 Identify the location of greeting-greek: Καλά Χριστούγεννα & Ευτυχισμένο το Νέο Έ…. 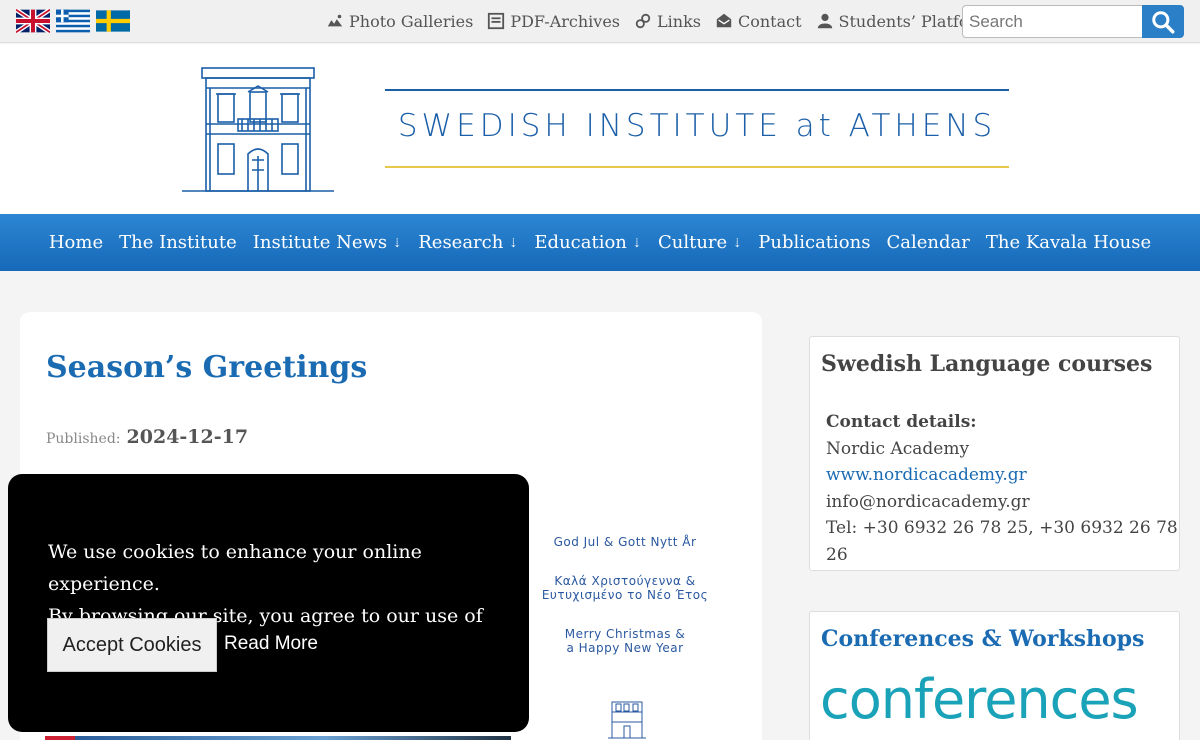
(625, 588).